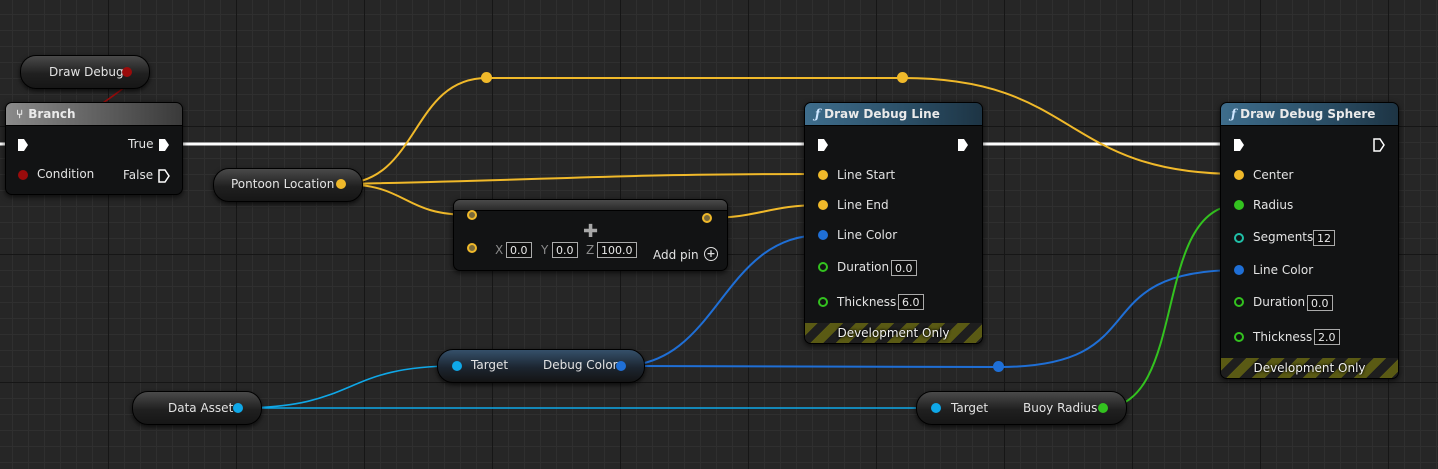  I want to click on buoy-radius-target-pin, so click(936, 408).